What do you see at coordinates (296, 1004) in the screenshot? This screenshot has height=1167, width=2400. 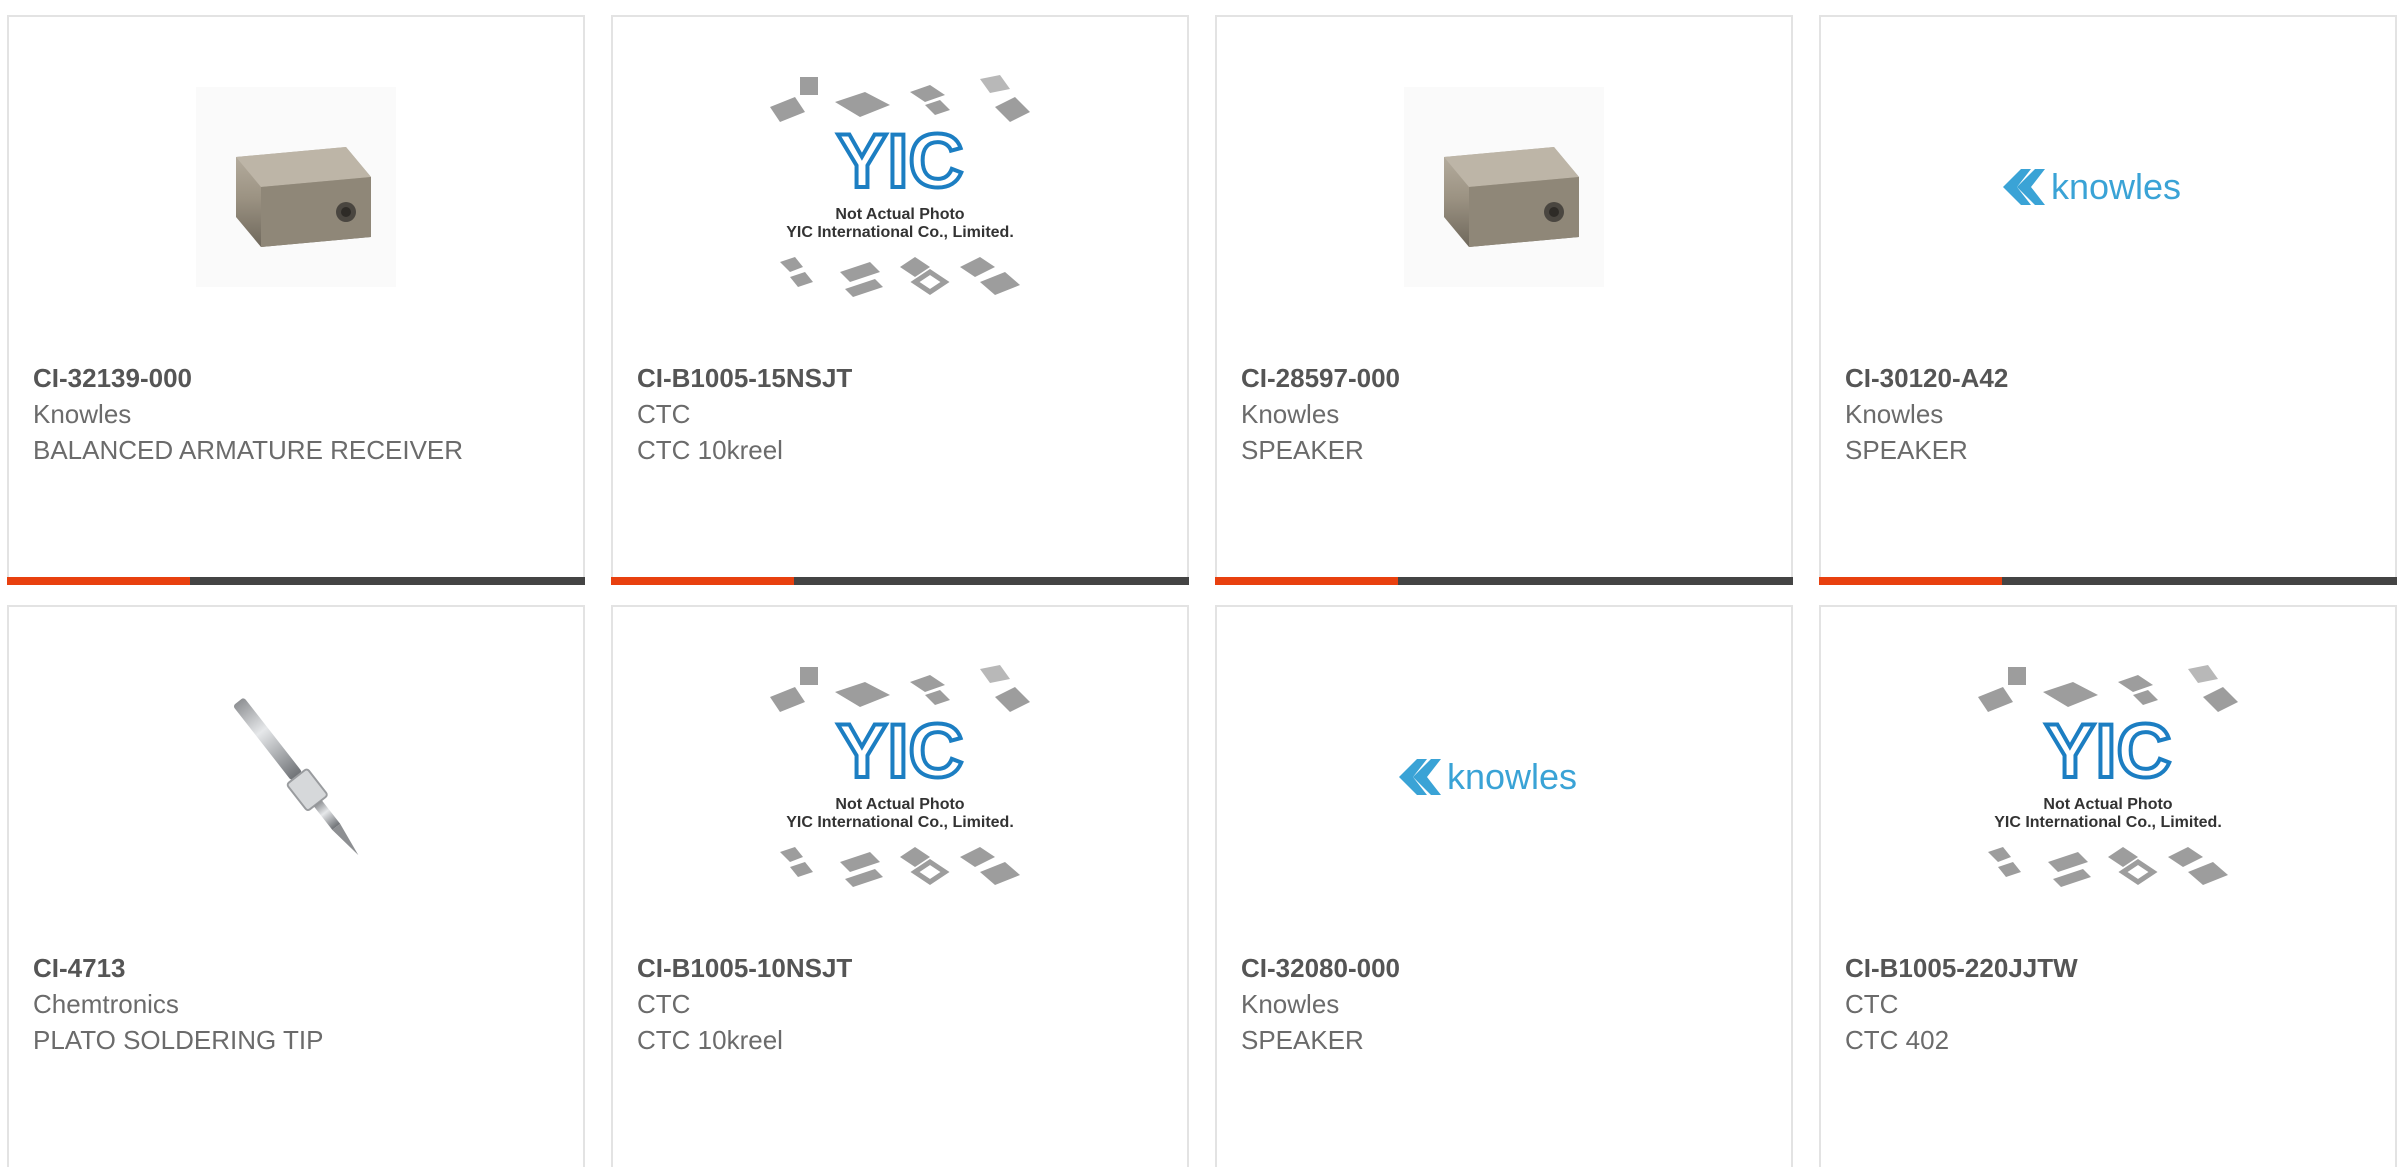 I see `product-info: CI-4713 Chemtronics PLATO SOLDERING TIP` at bounding box center [296, 1004].